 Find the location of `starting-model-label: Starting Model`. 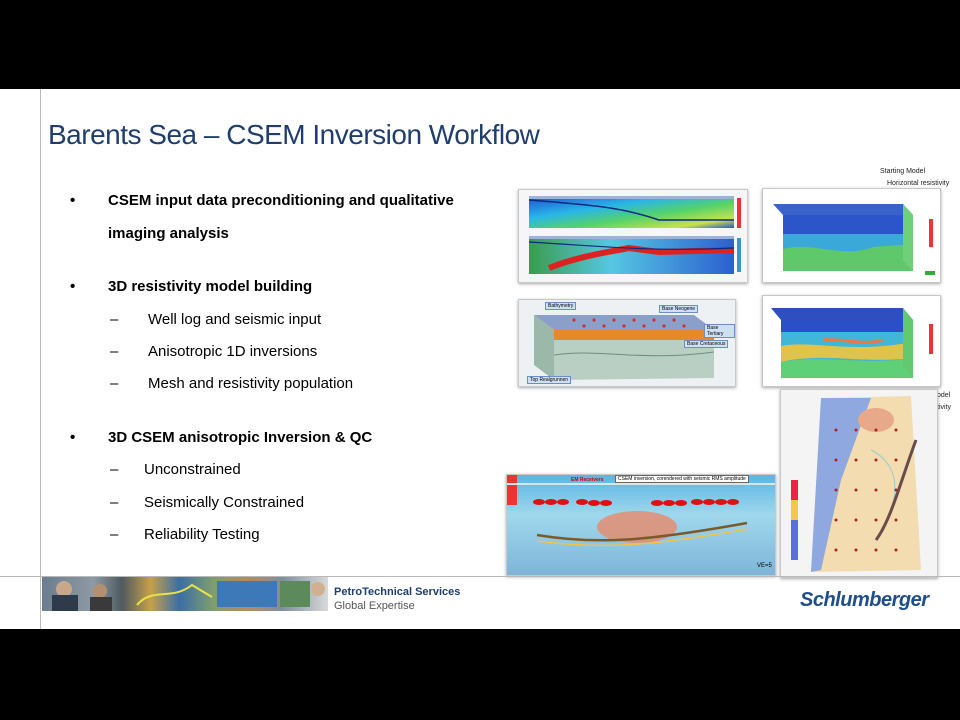

starting-model-label: Starting Model is located at coordinates (903, 171).